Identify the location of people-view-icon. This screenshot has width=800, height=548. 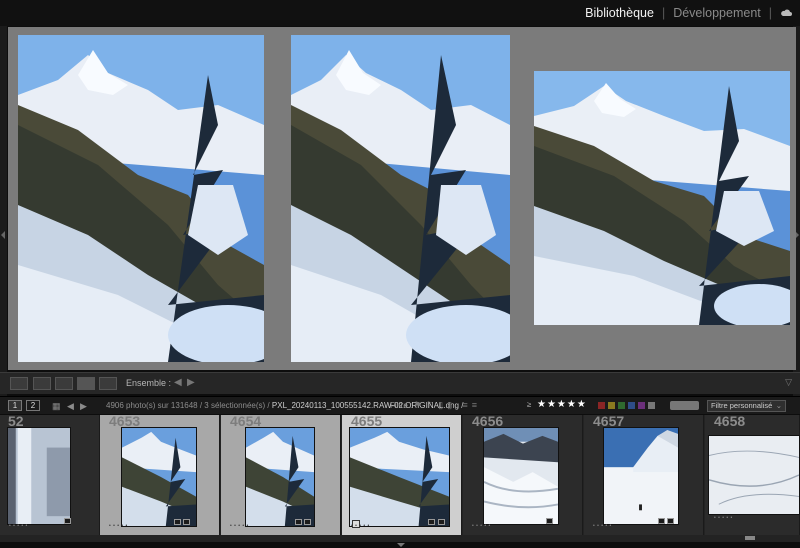
(108, 383).